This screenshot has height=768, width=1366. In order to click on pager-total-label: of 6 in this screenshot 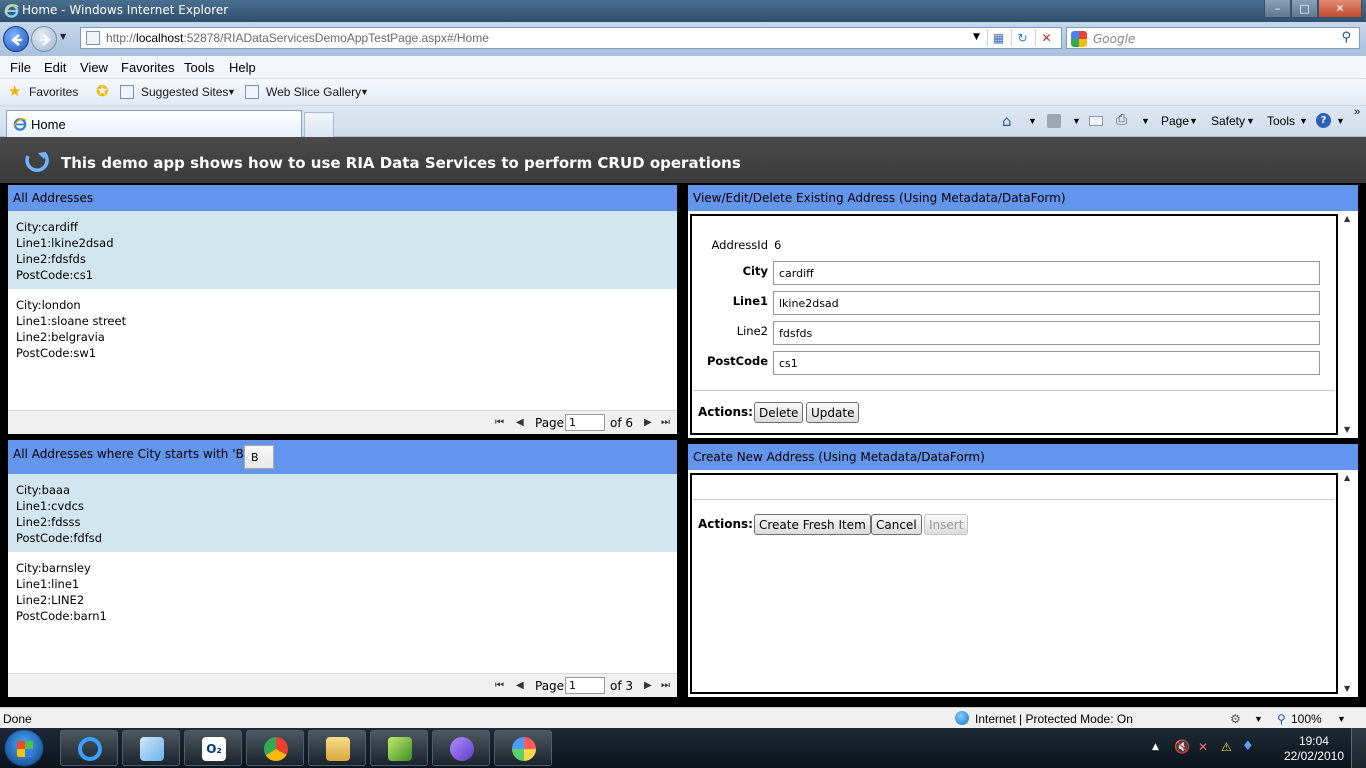, I will do `click(622, 423)`.